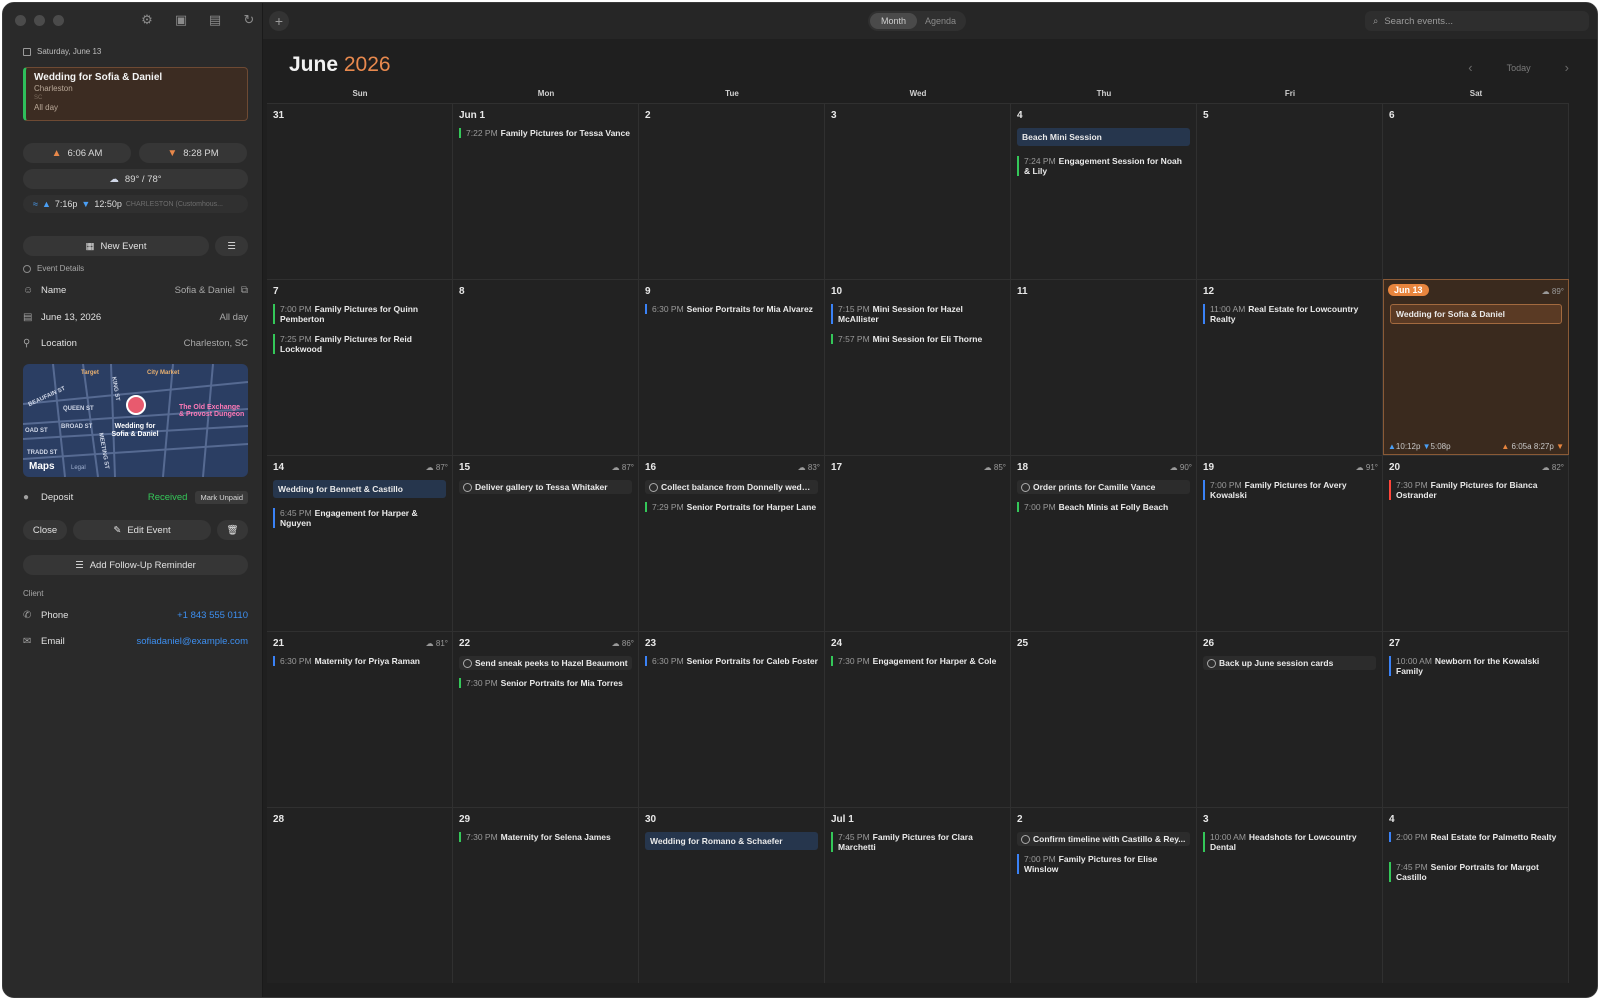  Describe the element at coordinates (201, 153) in the screenshot. I see `sunset-time: 8:28 PM` at that location.